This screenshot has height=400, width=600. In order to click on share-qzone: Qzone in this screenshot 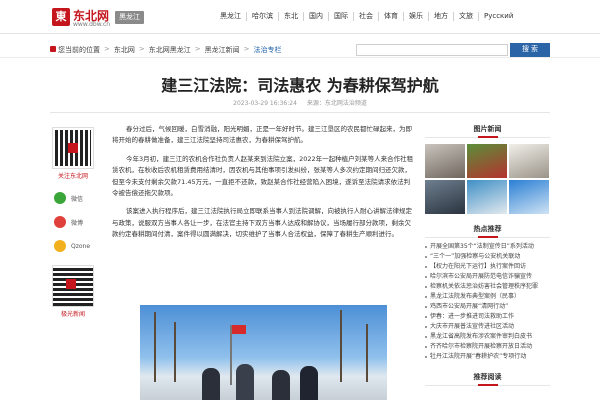, I will do `click(75, 246)`.